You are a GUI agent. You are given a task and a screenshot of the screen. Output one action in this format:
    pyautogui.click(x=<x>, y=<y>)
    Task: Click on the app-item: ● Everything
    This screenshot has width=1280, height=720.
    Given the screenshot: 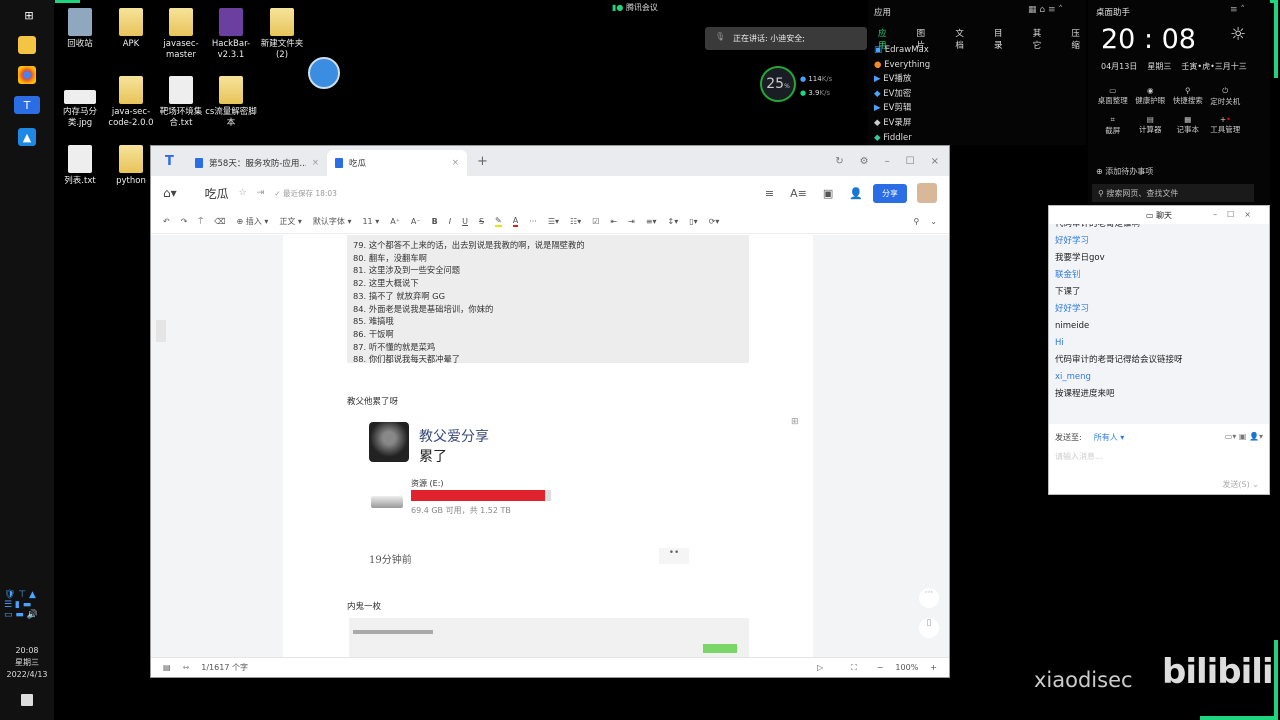 What is the action you would take?
    pyautogui.click(x=902, y=65)
    